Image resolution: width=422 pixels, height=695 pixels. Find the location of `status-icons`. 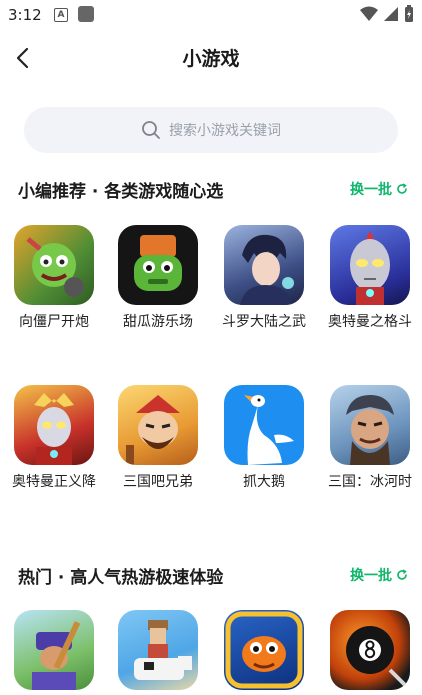

status-icons is located at coordinates (387, 14).